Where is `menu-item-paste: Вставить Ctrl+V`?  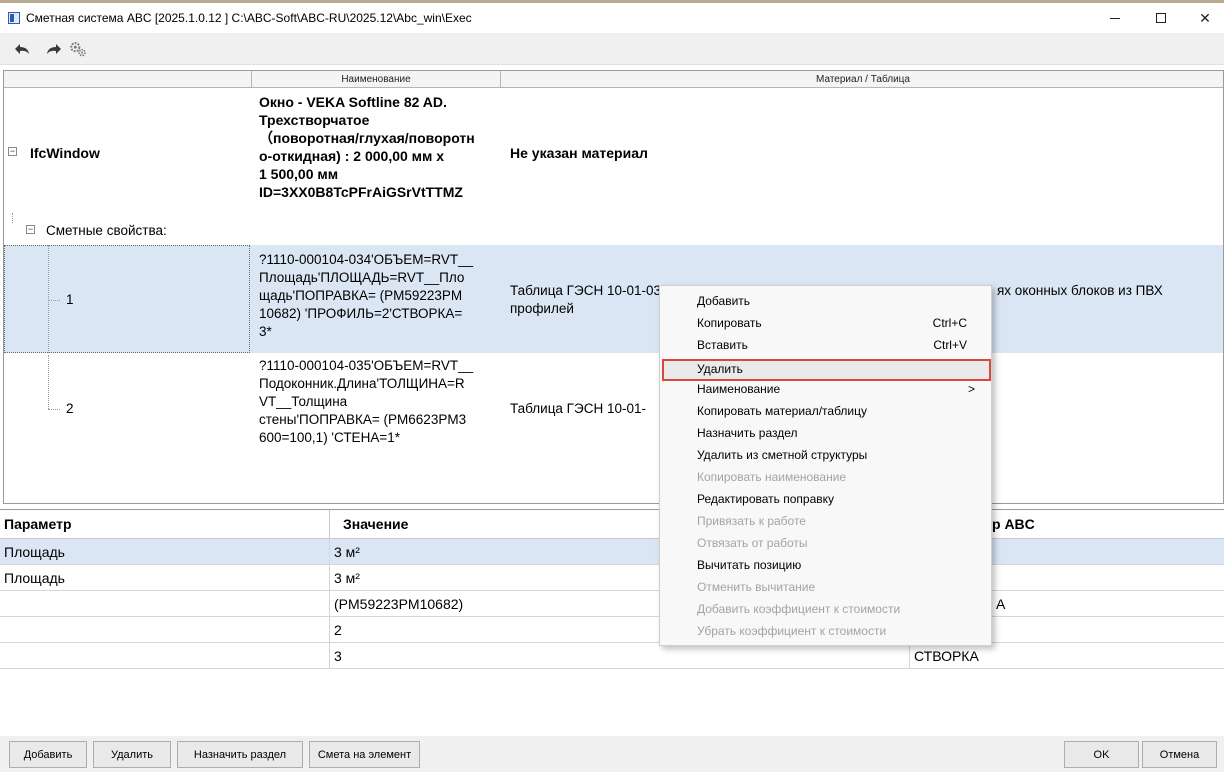 menu-item-paste: Вставить Ctrl+V is located at coordinates (825, 345).